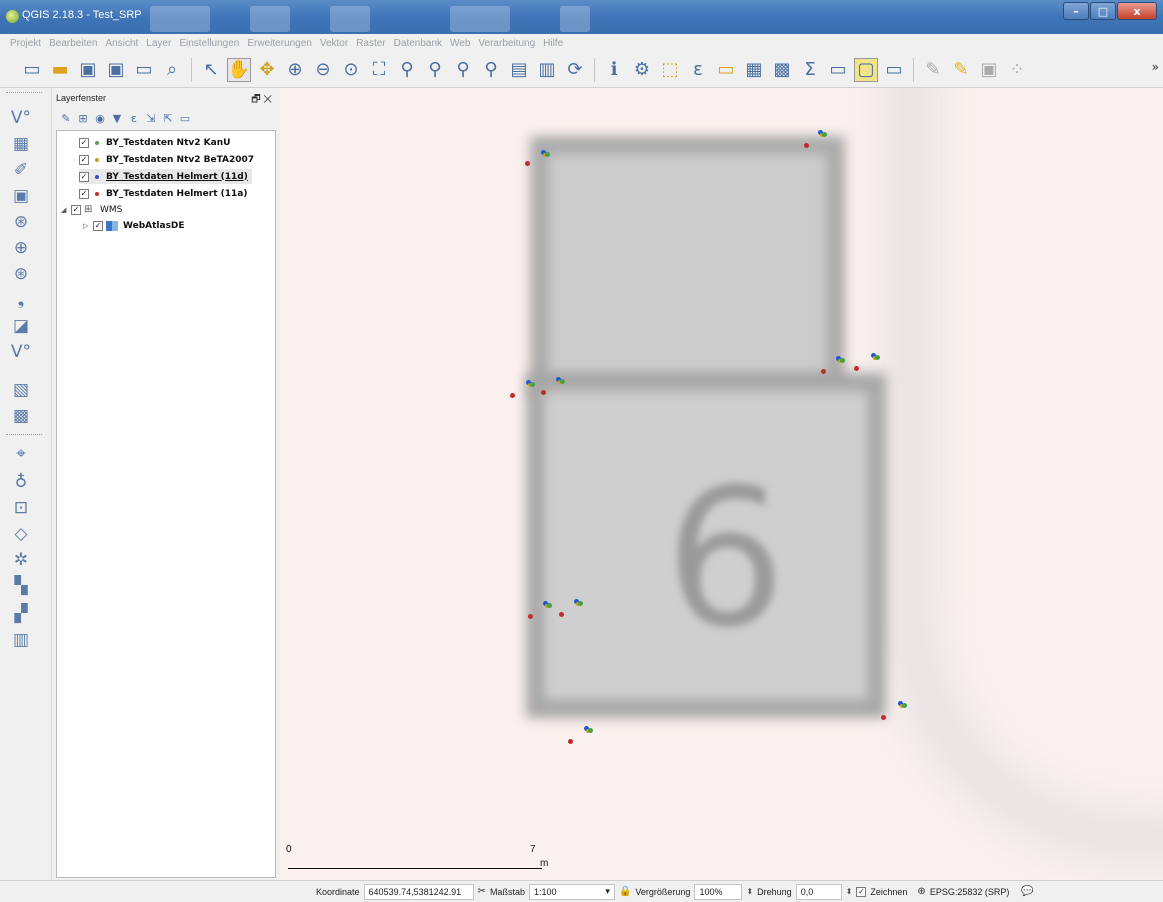 The image size is (1163, 902). Describe the element at coordinates (614, 70) in the screenshot. I see `identify-icon: ℹ` at that location.